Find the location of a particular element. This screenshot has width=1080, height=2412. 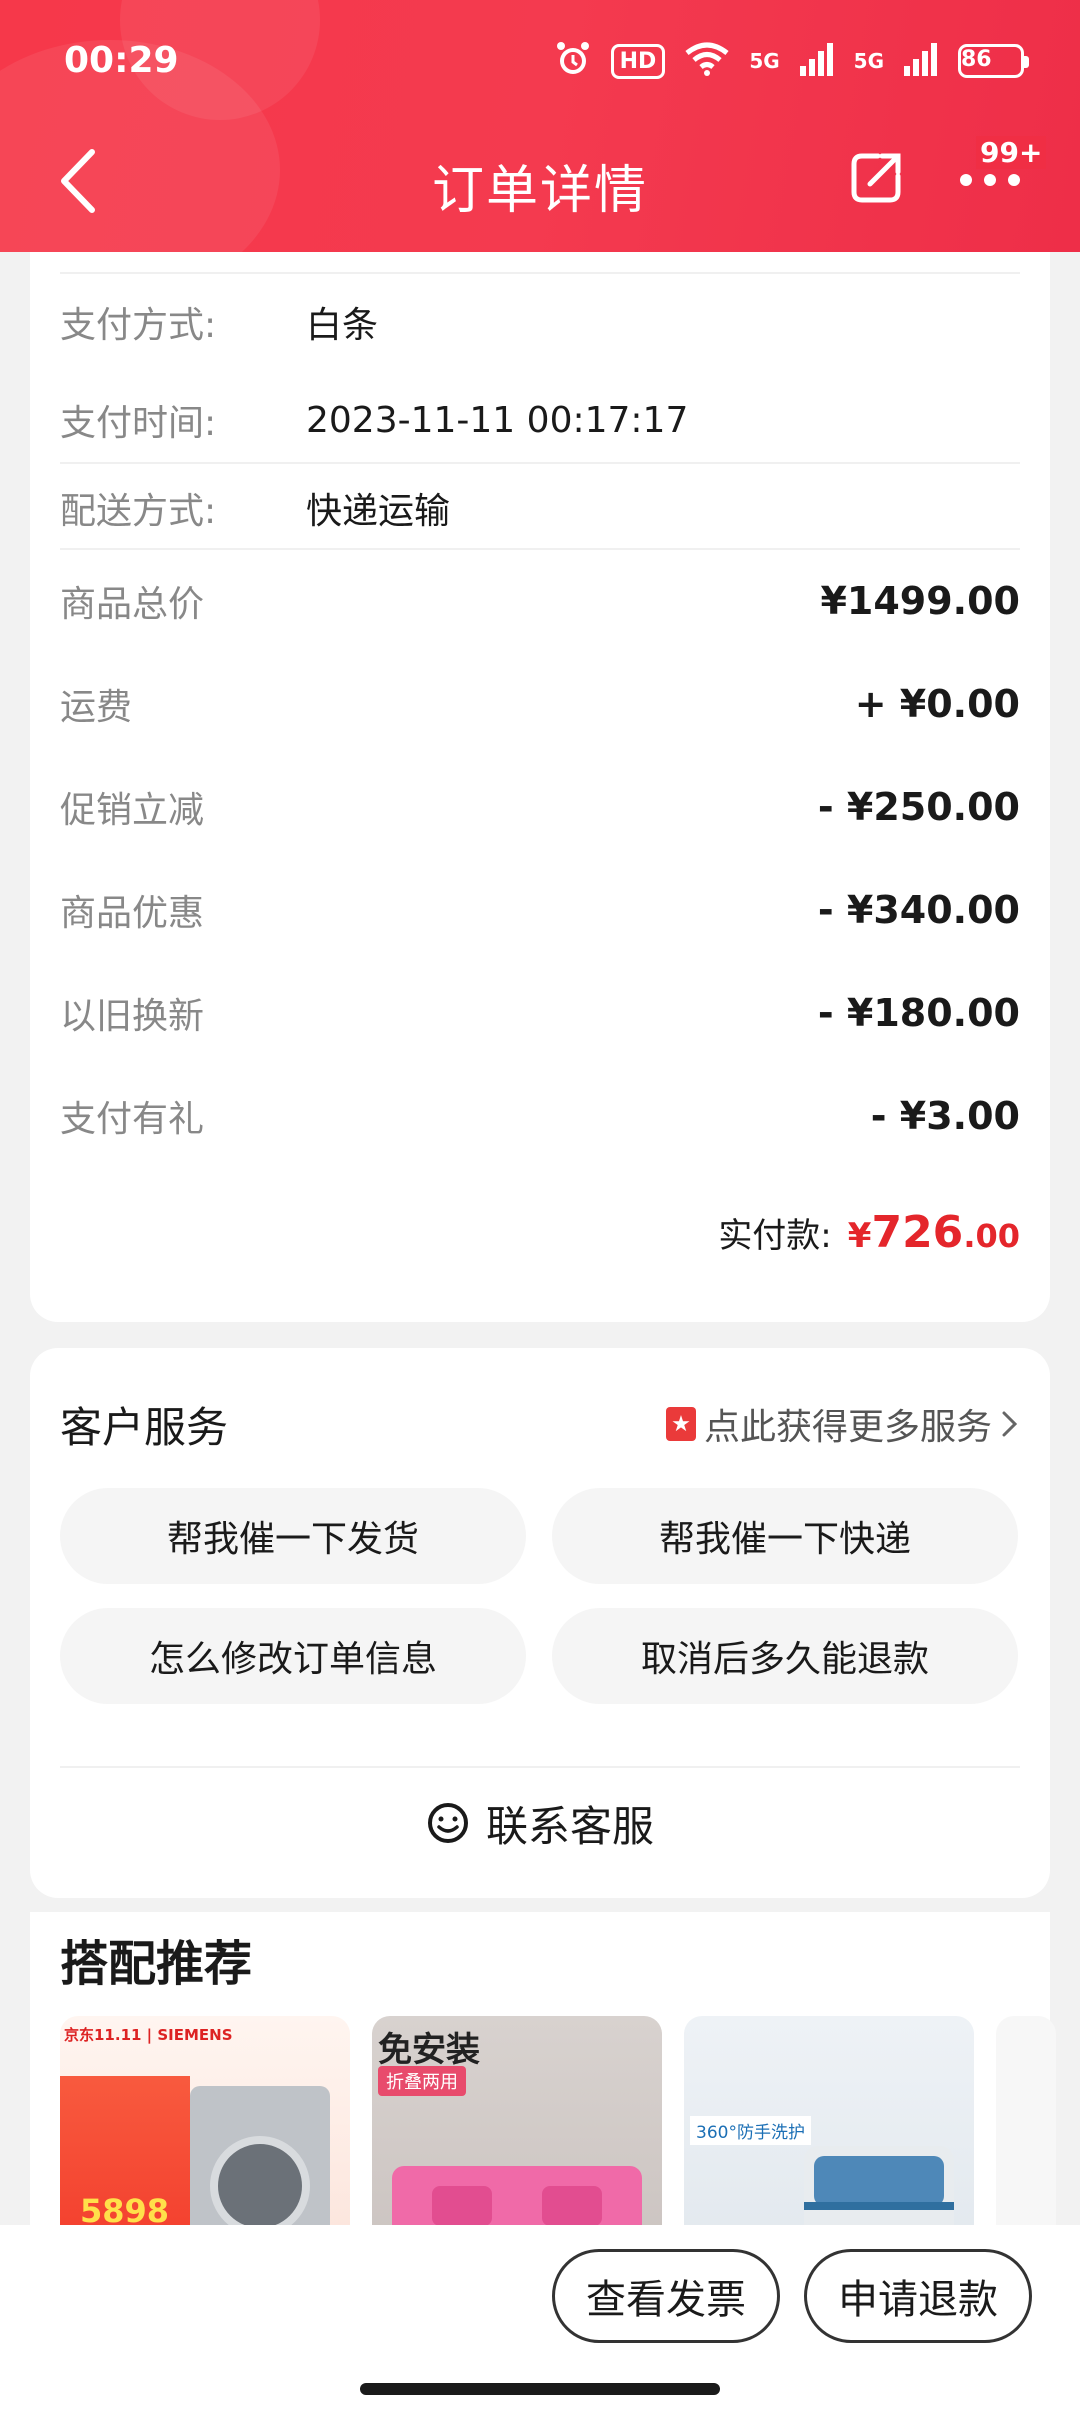

smile-icon is located at coordinates (447, 1823).